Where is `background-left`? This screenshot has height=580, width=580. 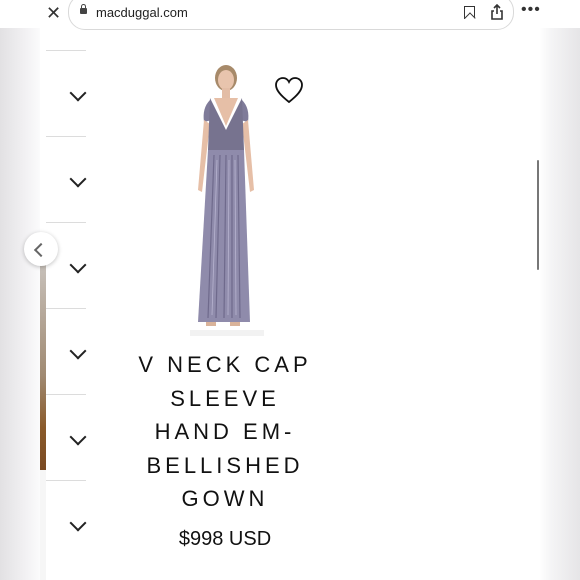 background-left is located at coordinates (20, 290).